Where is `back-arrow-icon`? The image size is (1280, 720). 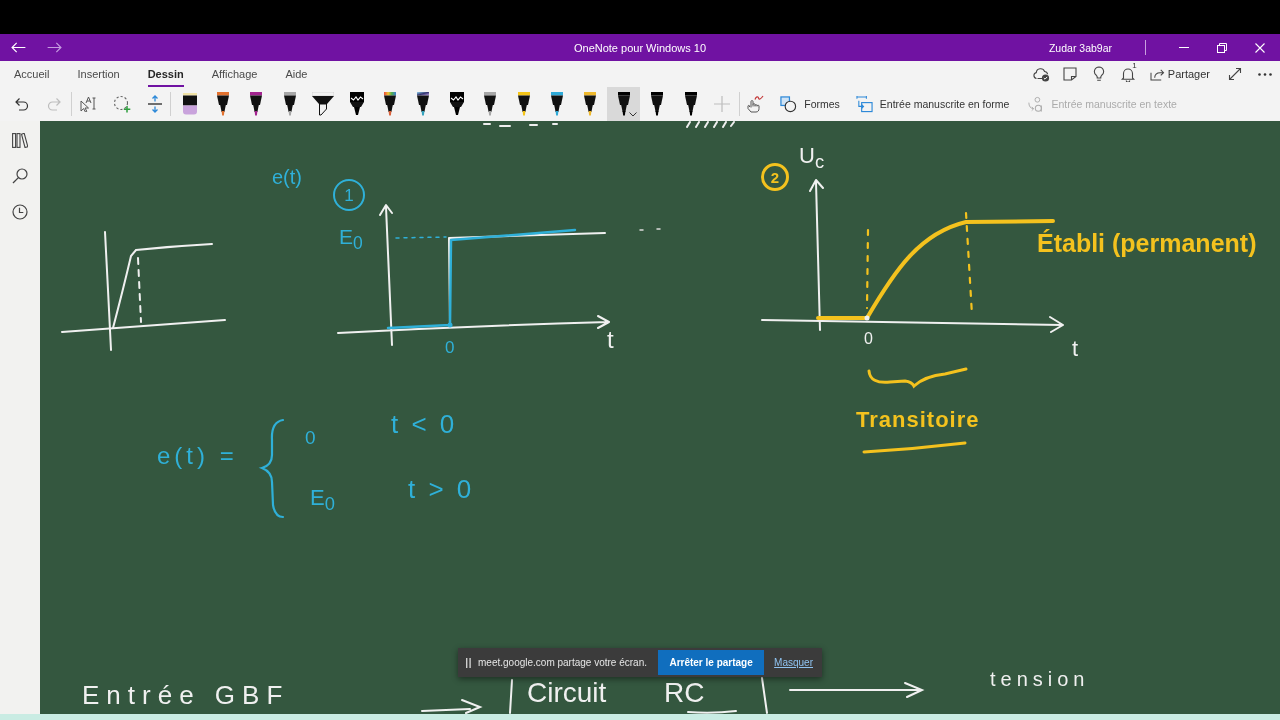
back-arrow-icon is located at coordinates (18, 47).